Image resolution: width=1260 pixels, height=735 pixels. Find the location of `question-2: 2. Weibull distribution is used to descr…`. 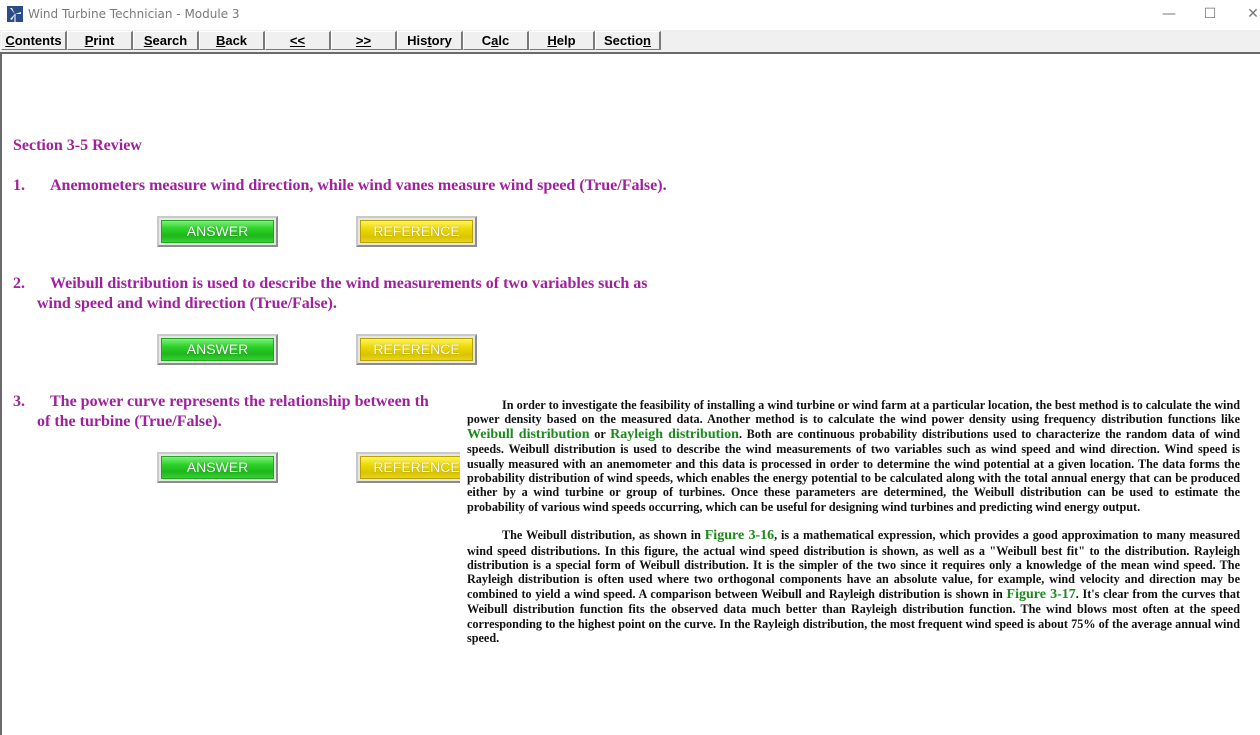

question-2: 2. Weibull distribution is used to descr… is located at coordinates (393, 294).